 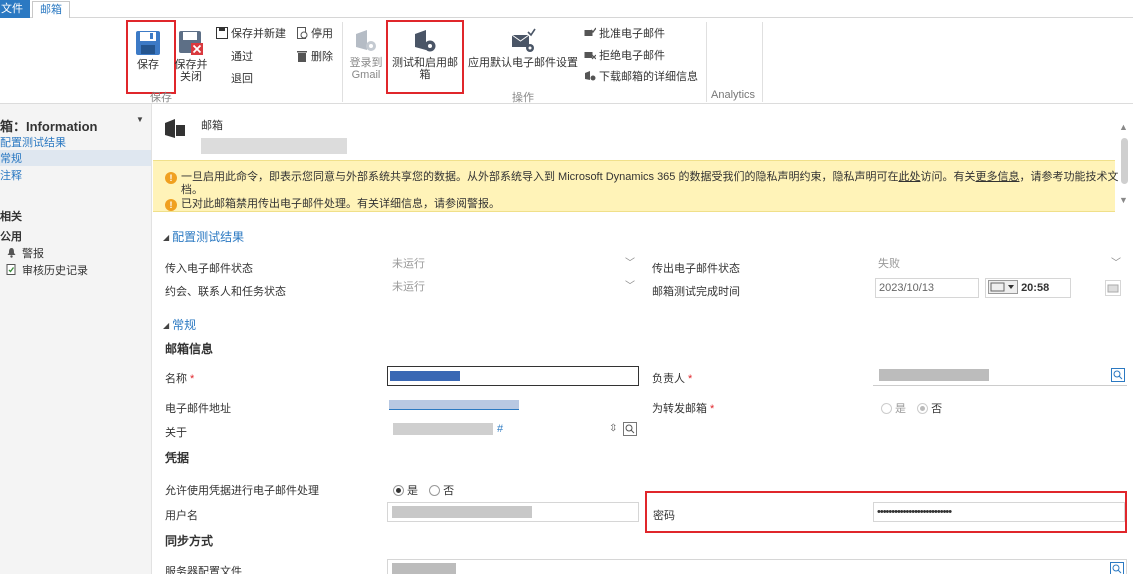 What do you see at coordinates (757, 566) in the screenshot?
I see `server-profile-lookup` at bounding box center [757, 566].